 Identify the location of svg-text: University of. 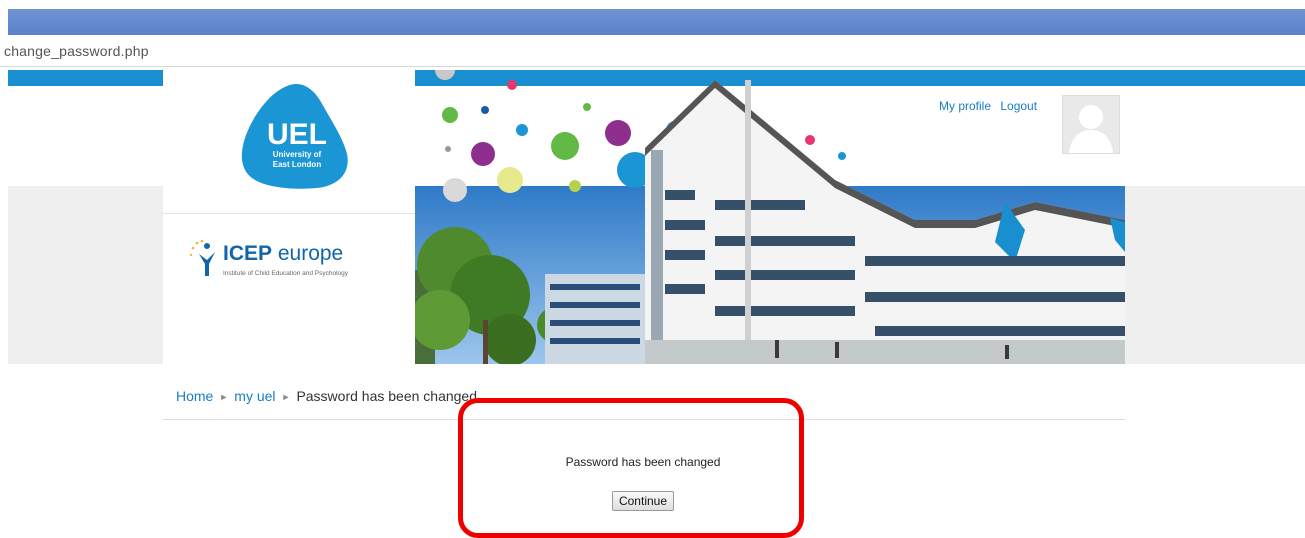
(297, 154).